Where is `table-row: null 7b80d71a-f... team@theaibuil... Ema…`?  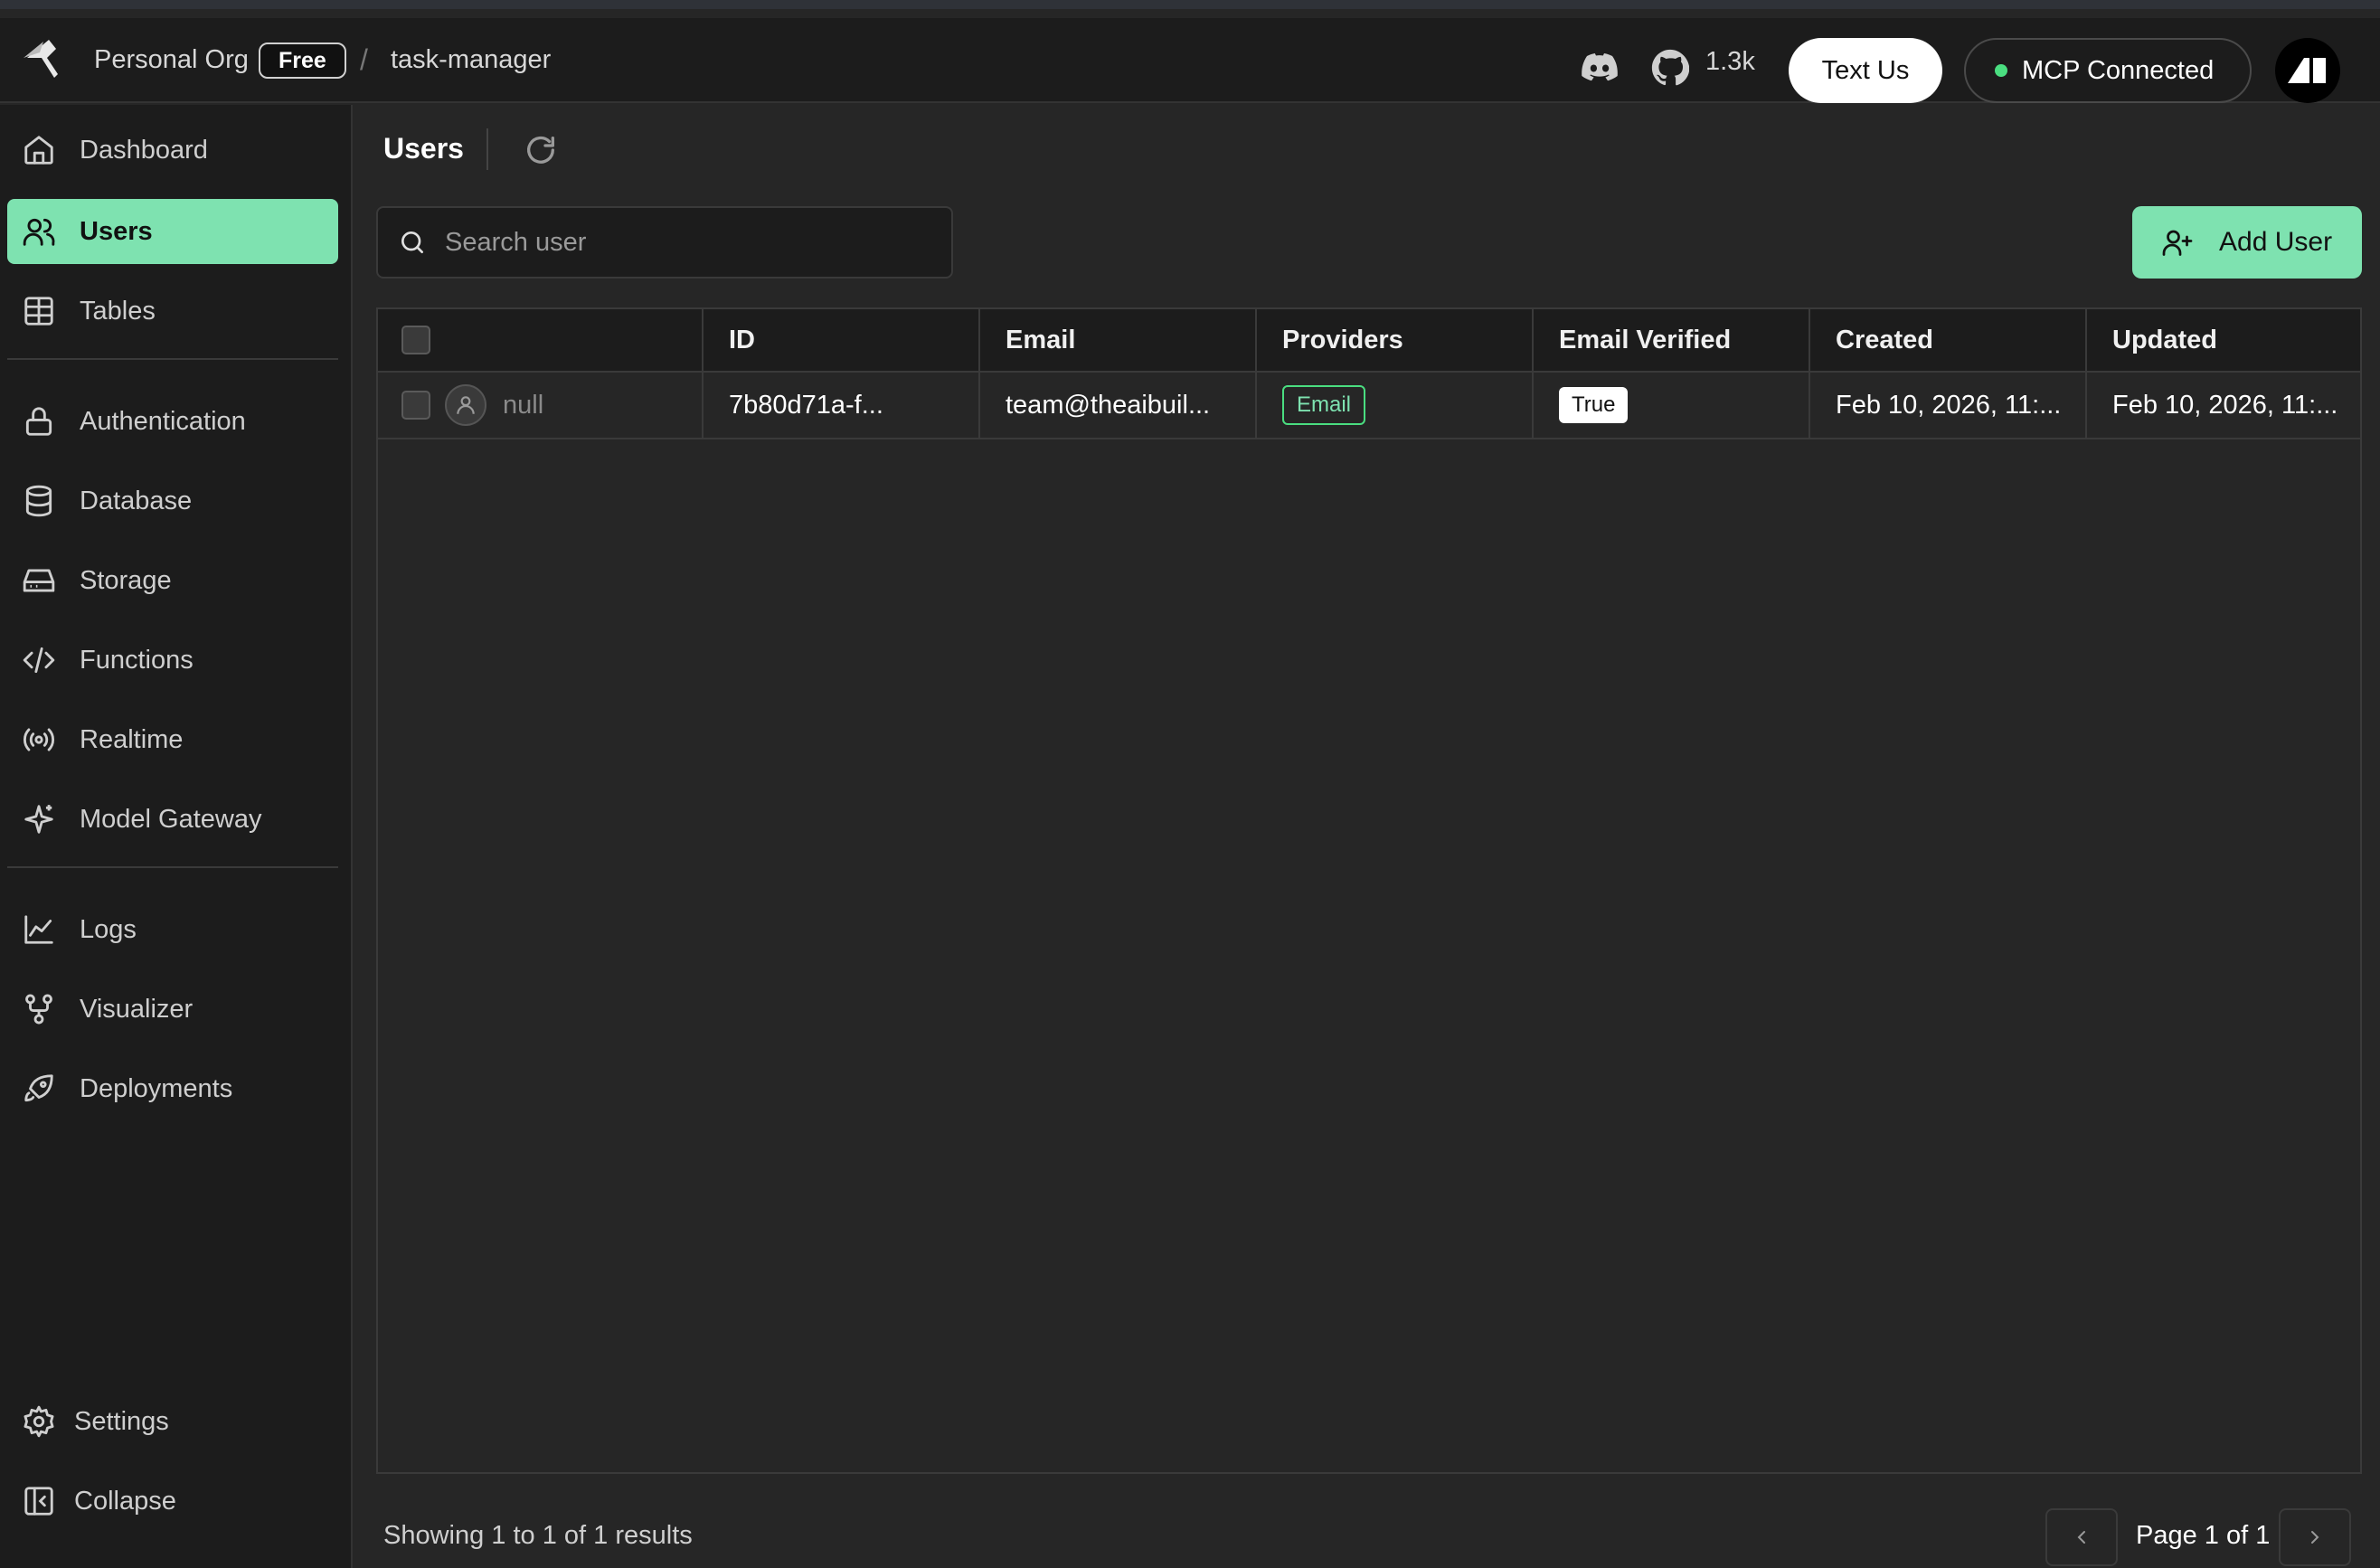 table-row: null 7b80d71a-f... team@theaibuil... Ema… is located at coordinates (1369, 406).